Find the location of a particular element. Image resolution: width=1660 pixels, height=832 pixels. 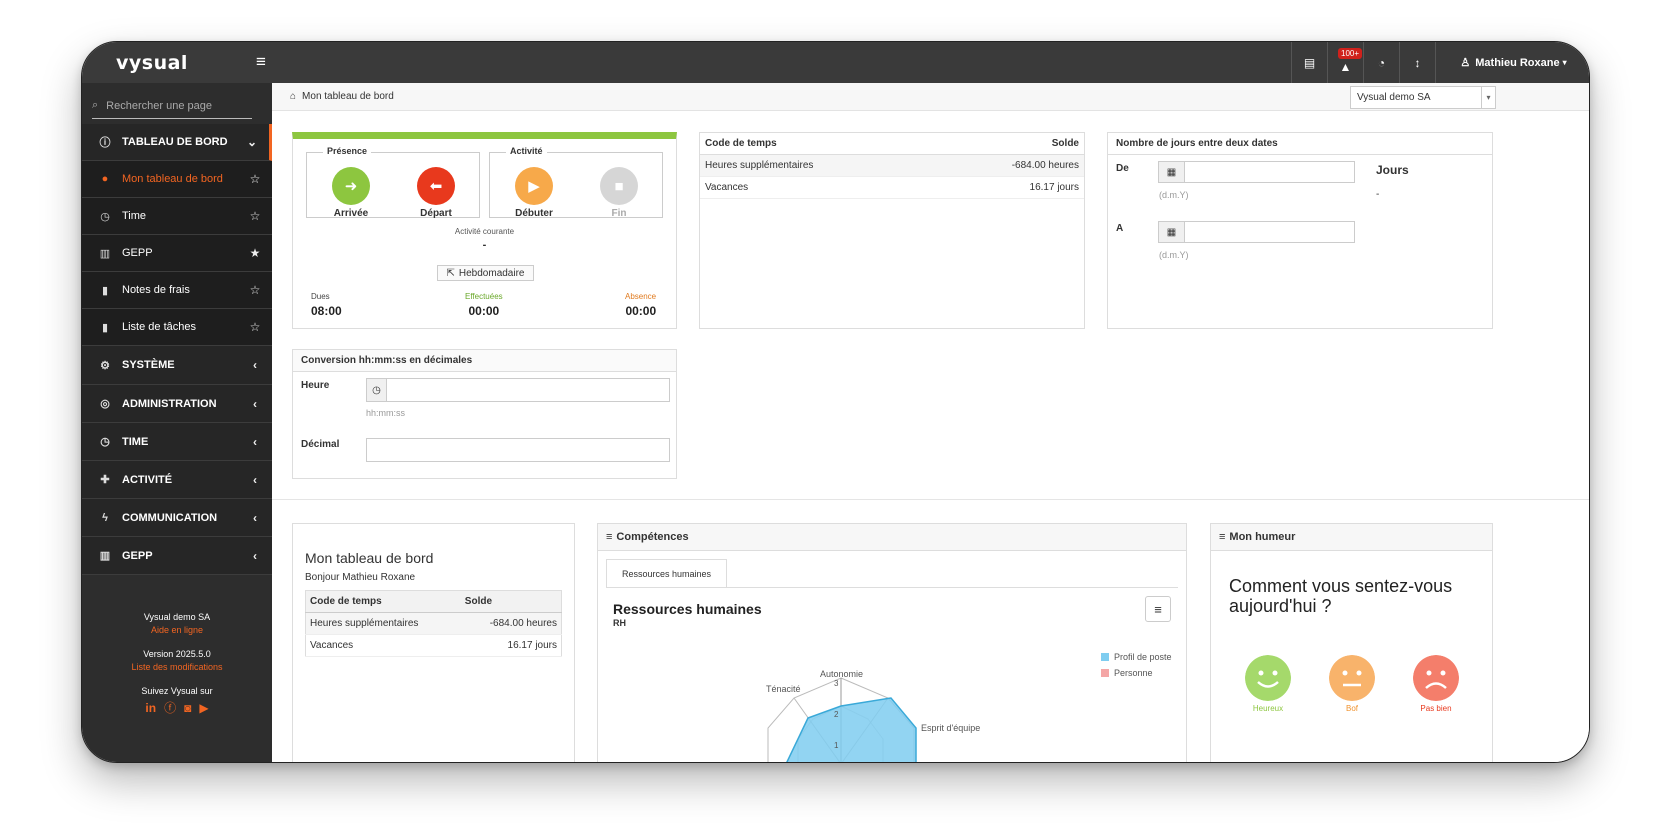

date-to-input: ▦ is located at coordinates (1256, 232).